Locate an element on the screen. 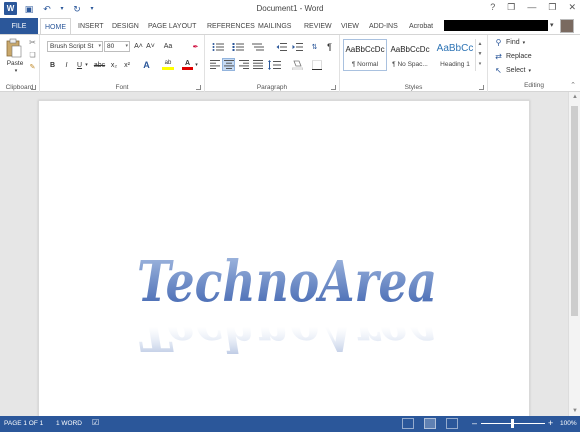  web-layout-icon is located at coordinates (452, 423).